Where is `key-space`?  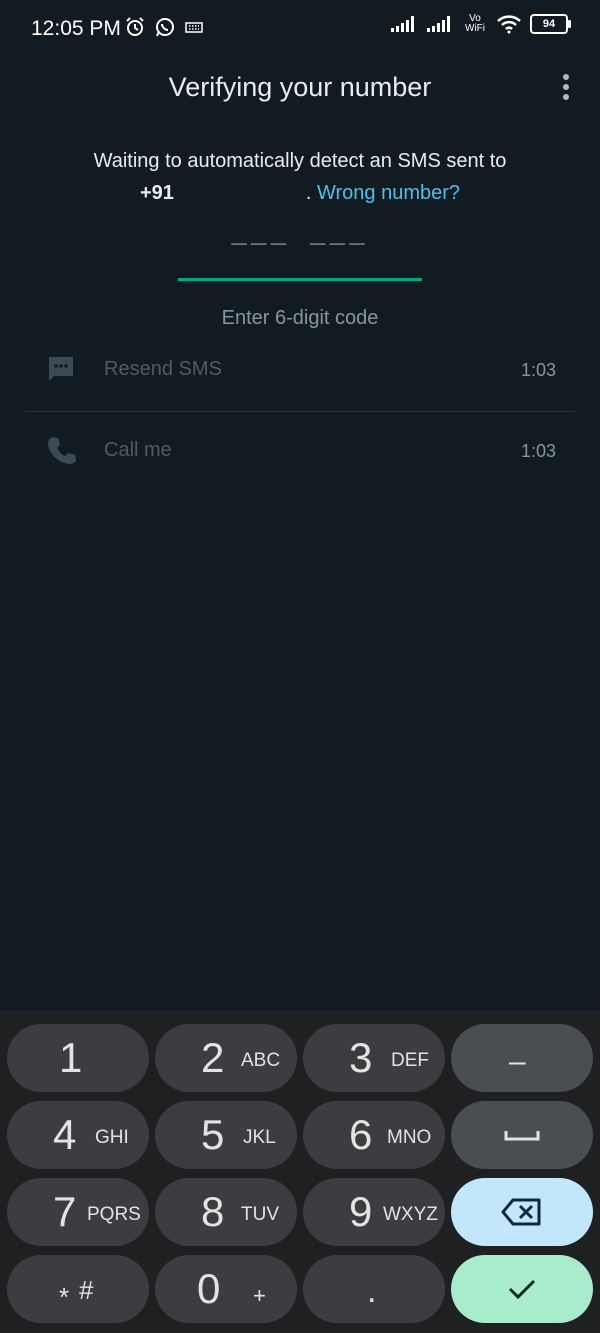 key-space is located at coordinates (522, 1135).